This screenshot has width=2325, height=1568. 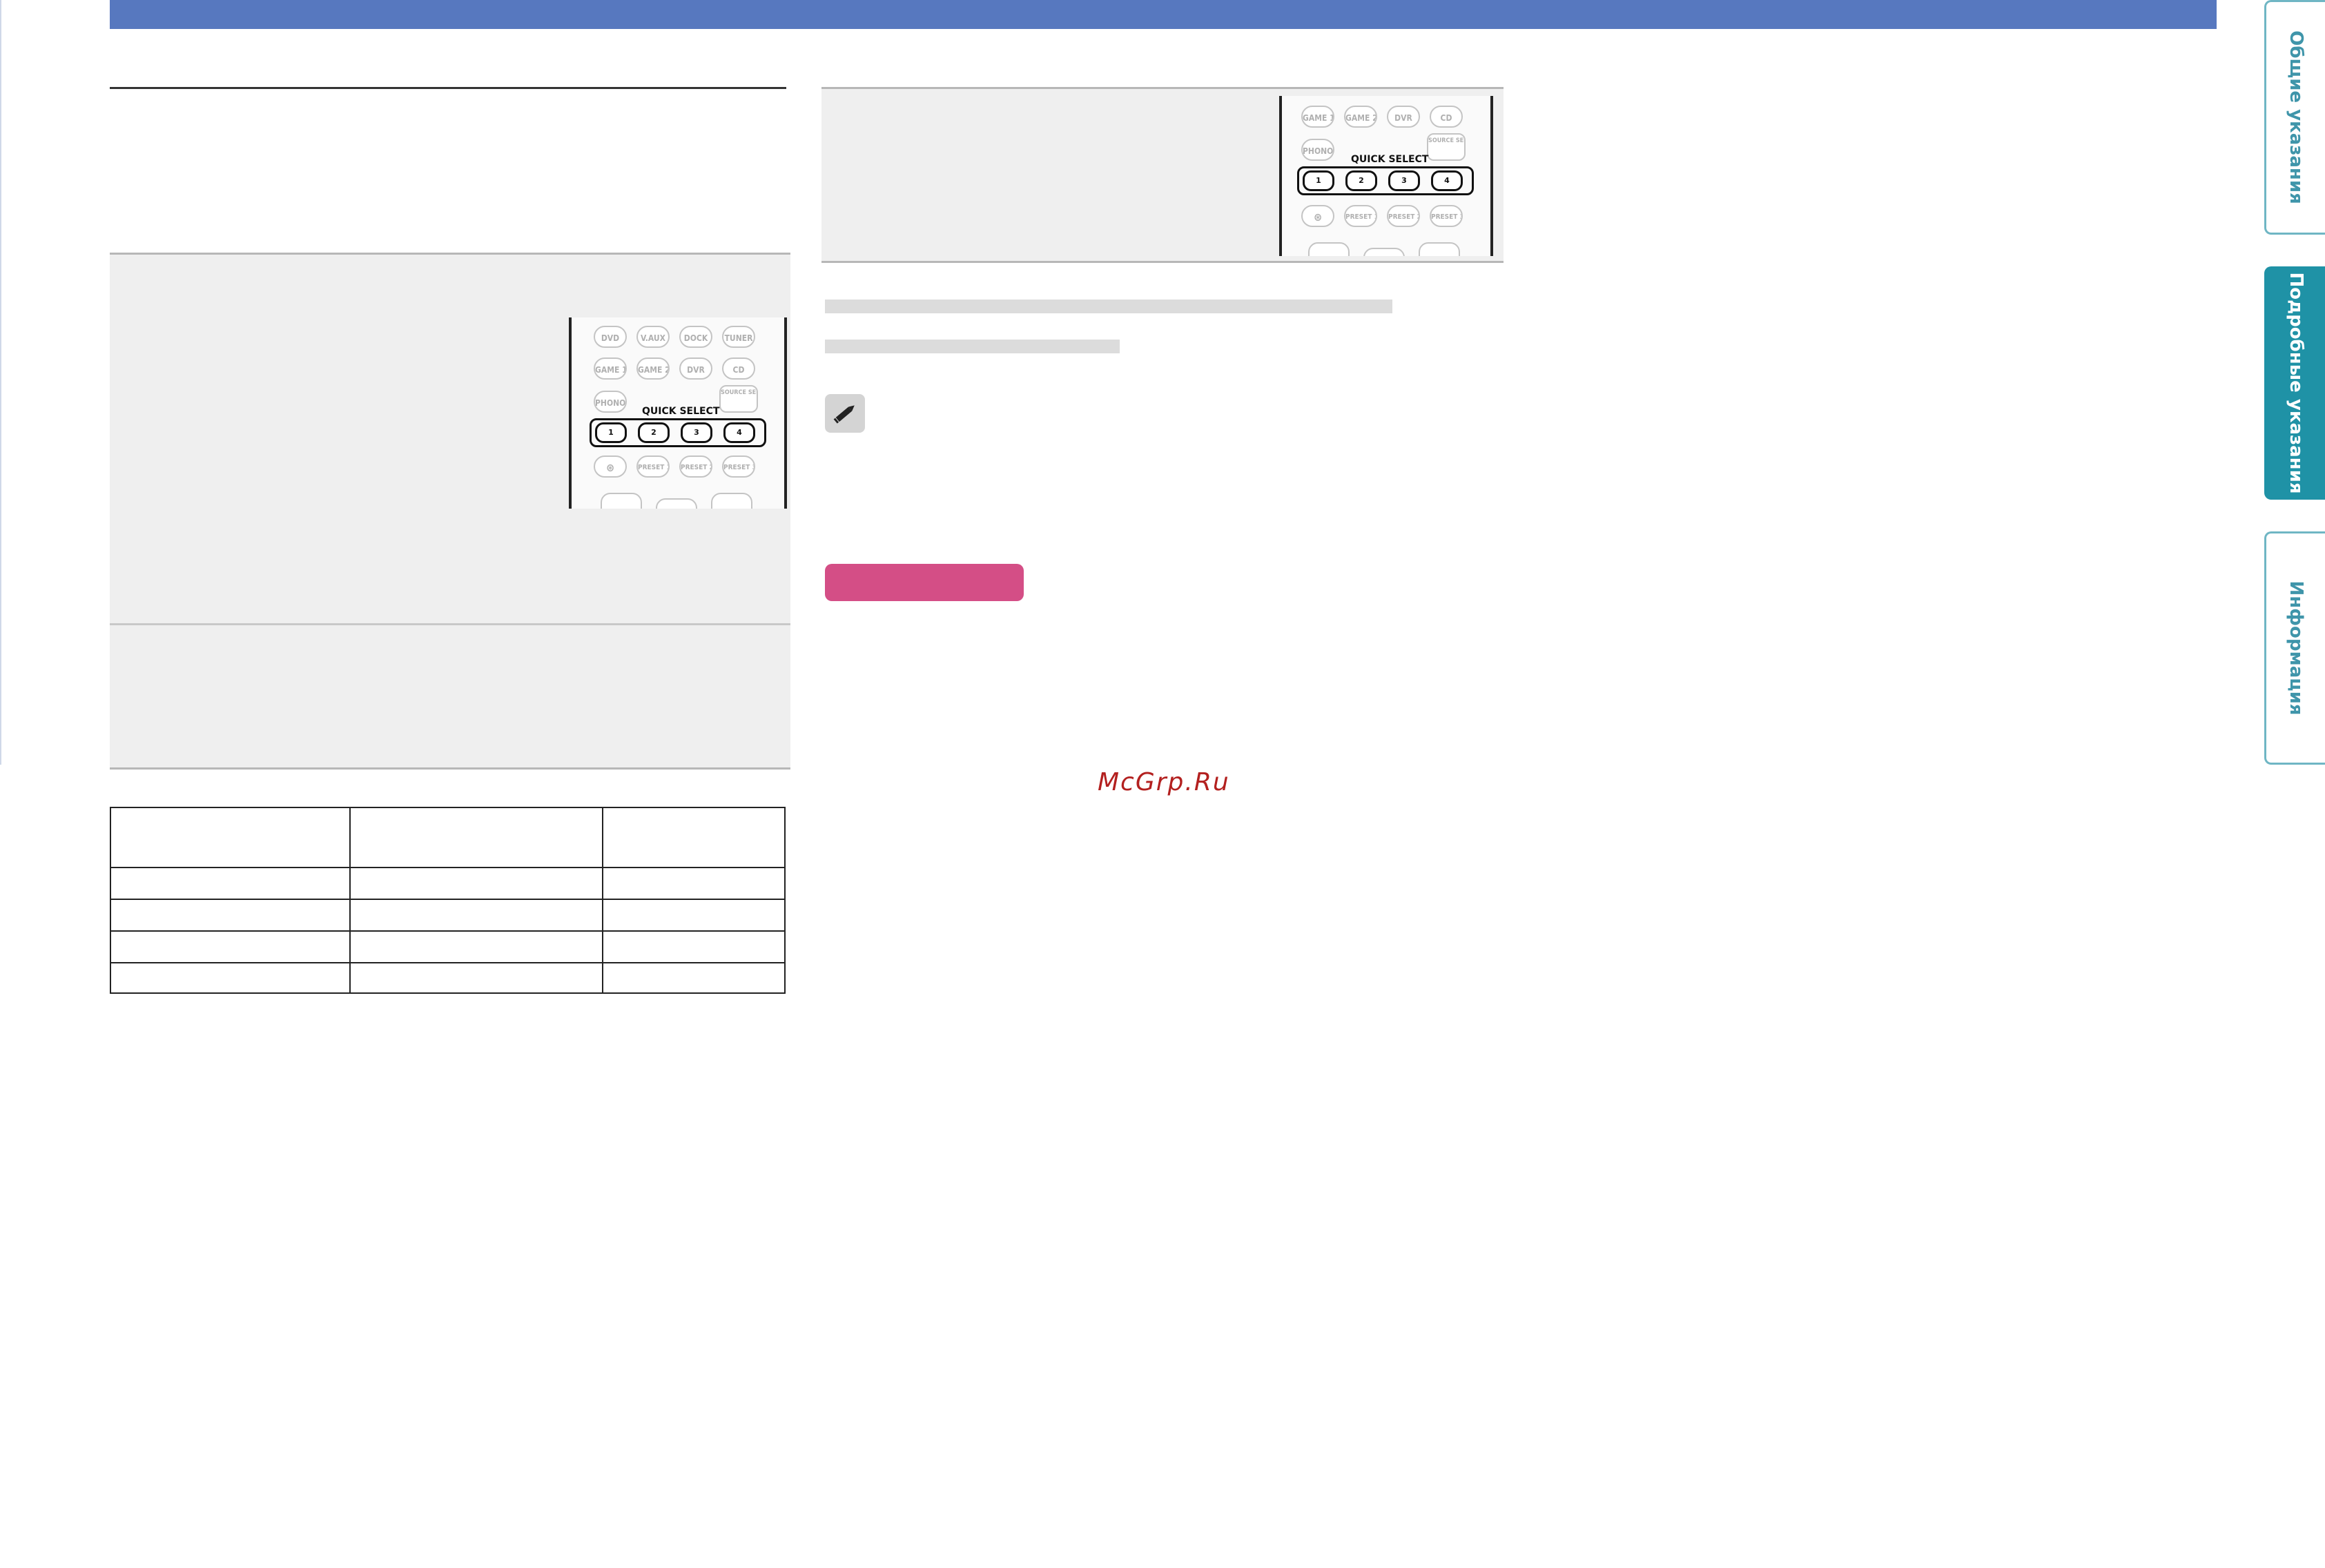 I want to click on watermark: McGrp.Ru, so click(x=1164, y=782).